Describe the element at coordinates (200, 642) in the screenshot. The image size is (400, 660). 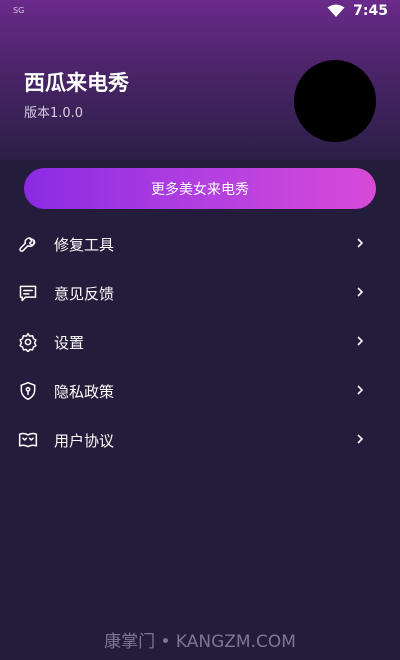
I see `watermark: 康掌门 • KANGZM.COM` at that location.